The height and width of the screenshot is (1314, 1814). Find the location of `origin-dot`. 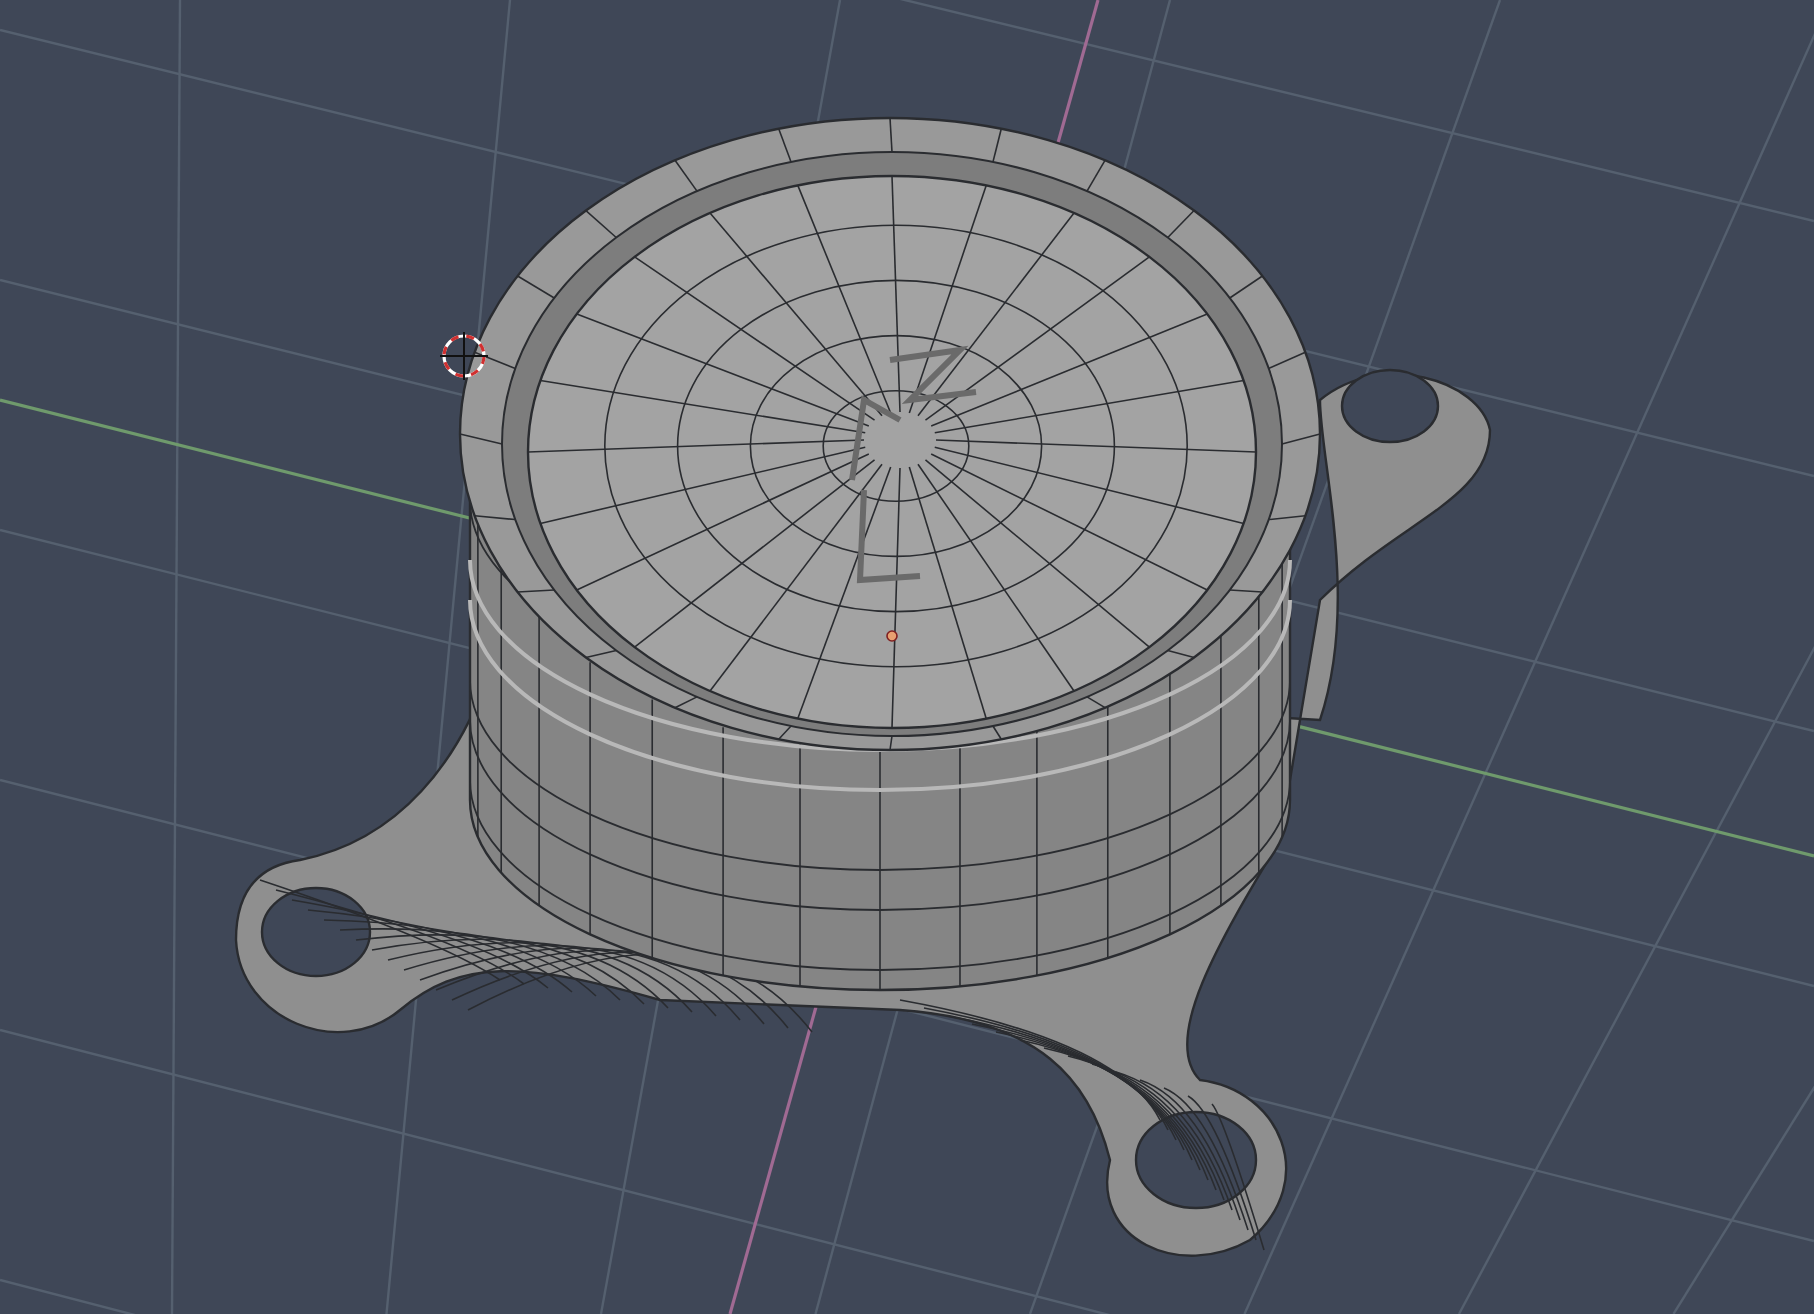

origin-dot is located at coordinates (892, 636).